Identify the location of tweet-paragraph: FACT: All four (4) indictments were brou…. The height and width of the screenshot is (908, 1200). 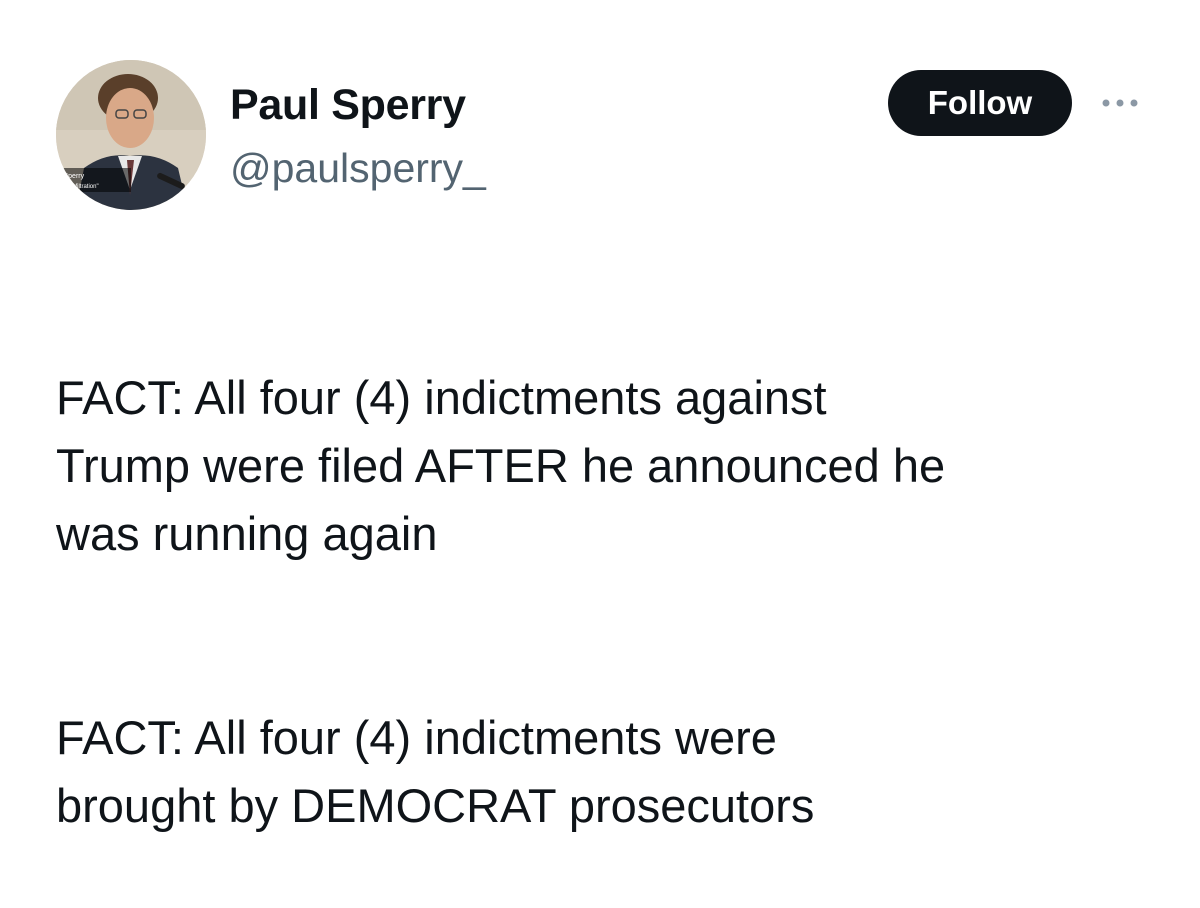
(435, 771).